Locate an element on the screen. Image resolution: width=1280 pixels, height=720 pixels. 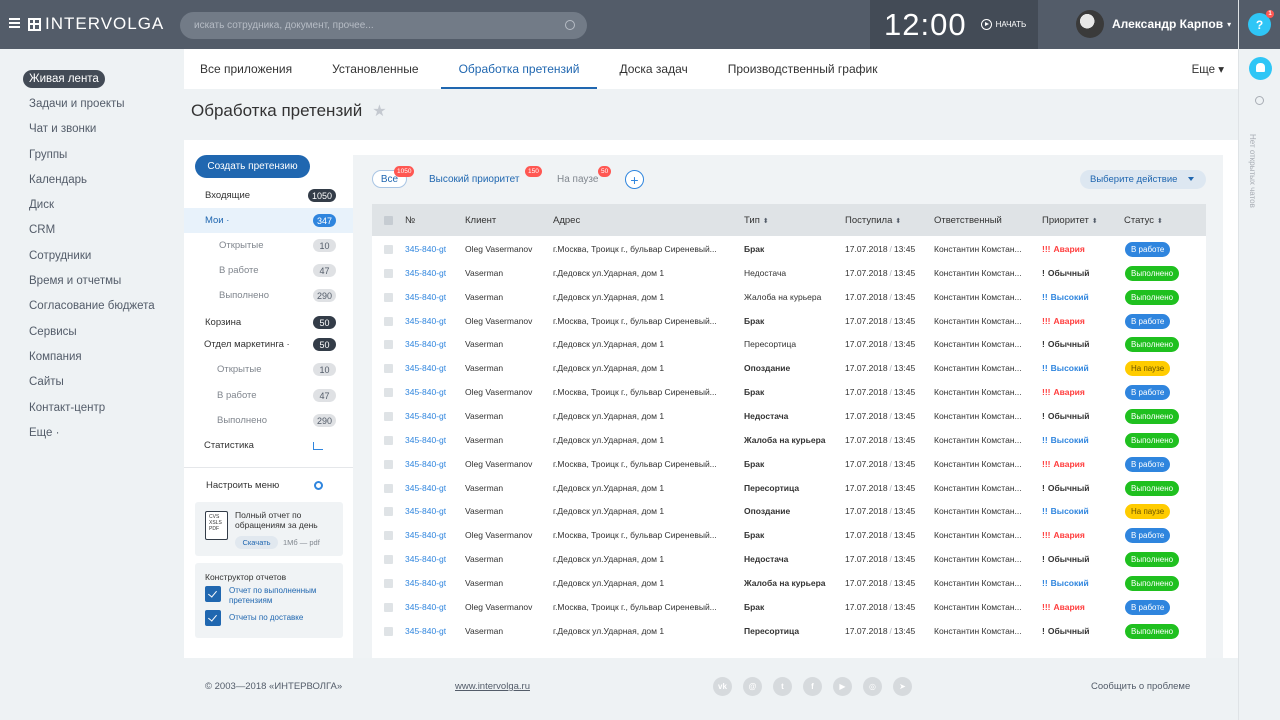
download-button: Скачать is located at coordinates (256, 542).